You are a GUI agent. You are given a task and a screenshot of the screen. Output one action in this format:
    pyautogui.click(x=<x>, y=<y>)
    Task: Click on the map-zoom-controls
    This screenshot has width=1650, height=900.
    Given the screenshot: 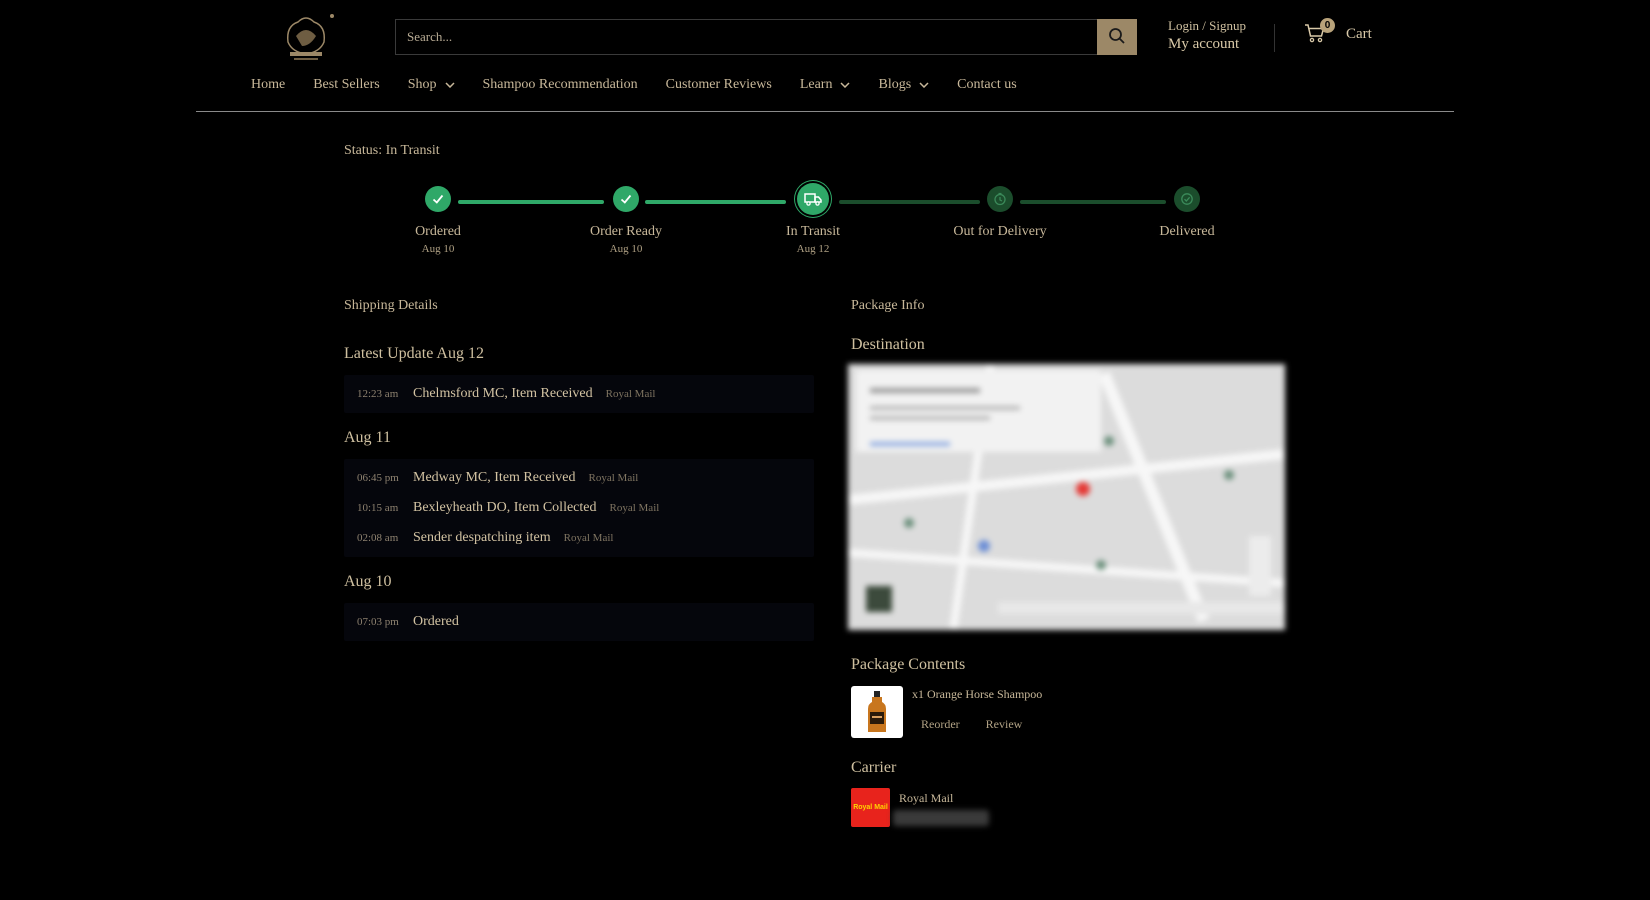 What is the action you would take?
    pyautogui.click(x=1260, y=566)
    